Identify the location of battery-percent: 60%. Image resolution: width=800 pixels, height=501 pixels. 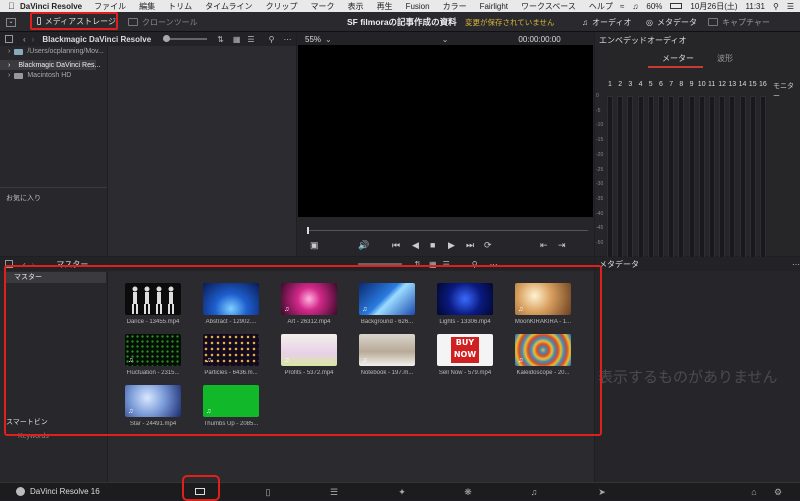
(654, 6).